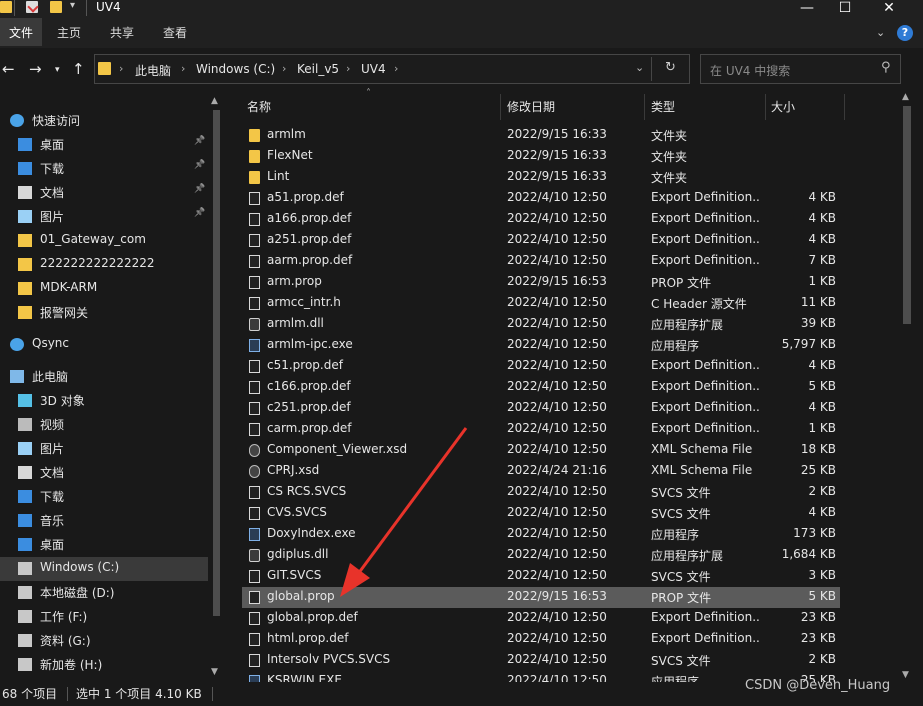  I want to click on sidebar-item: 桌面 📌, so click(104, 145).